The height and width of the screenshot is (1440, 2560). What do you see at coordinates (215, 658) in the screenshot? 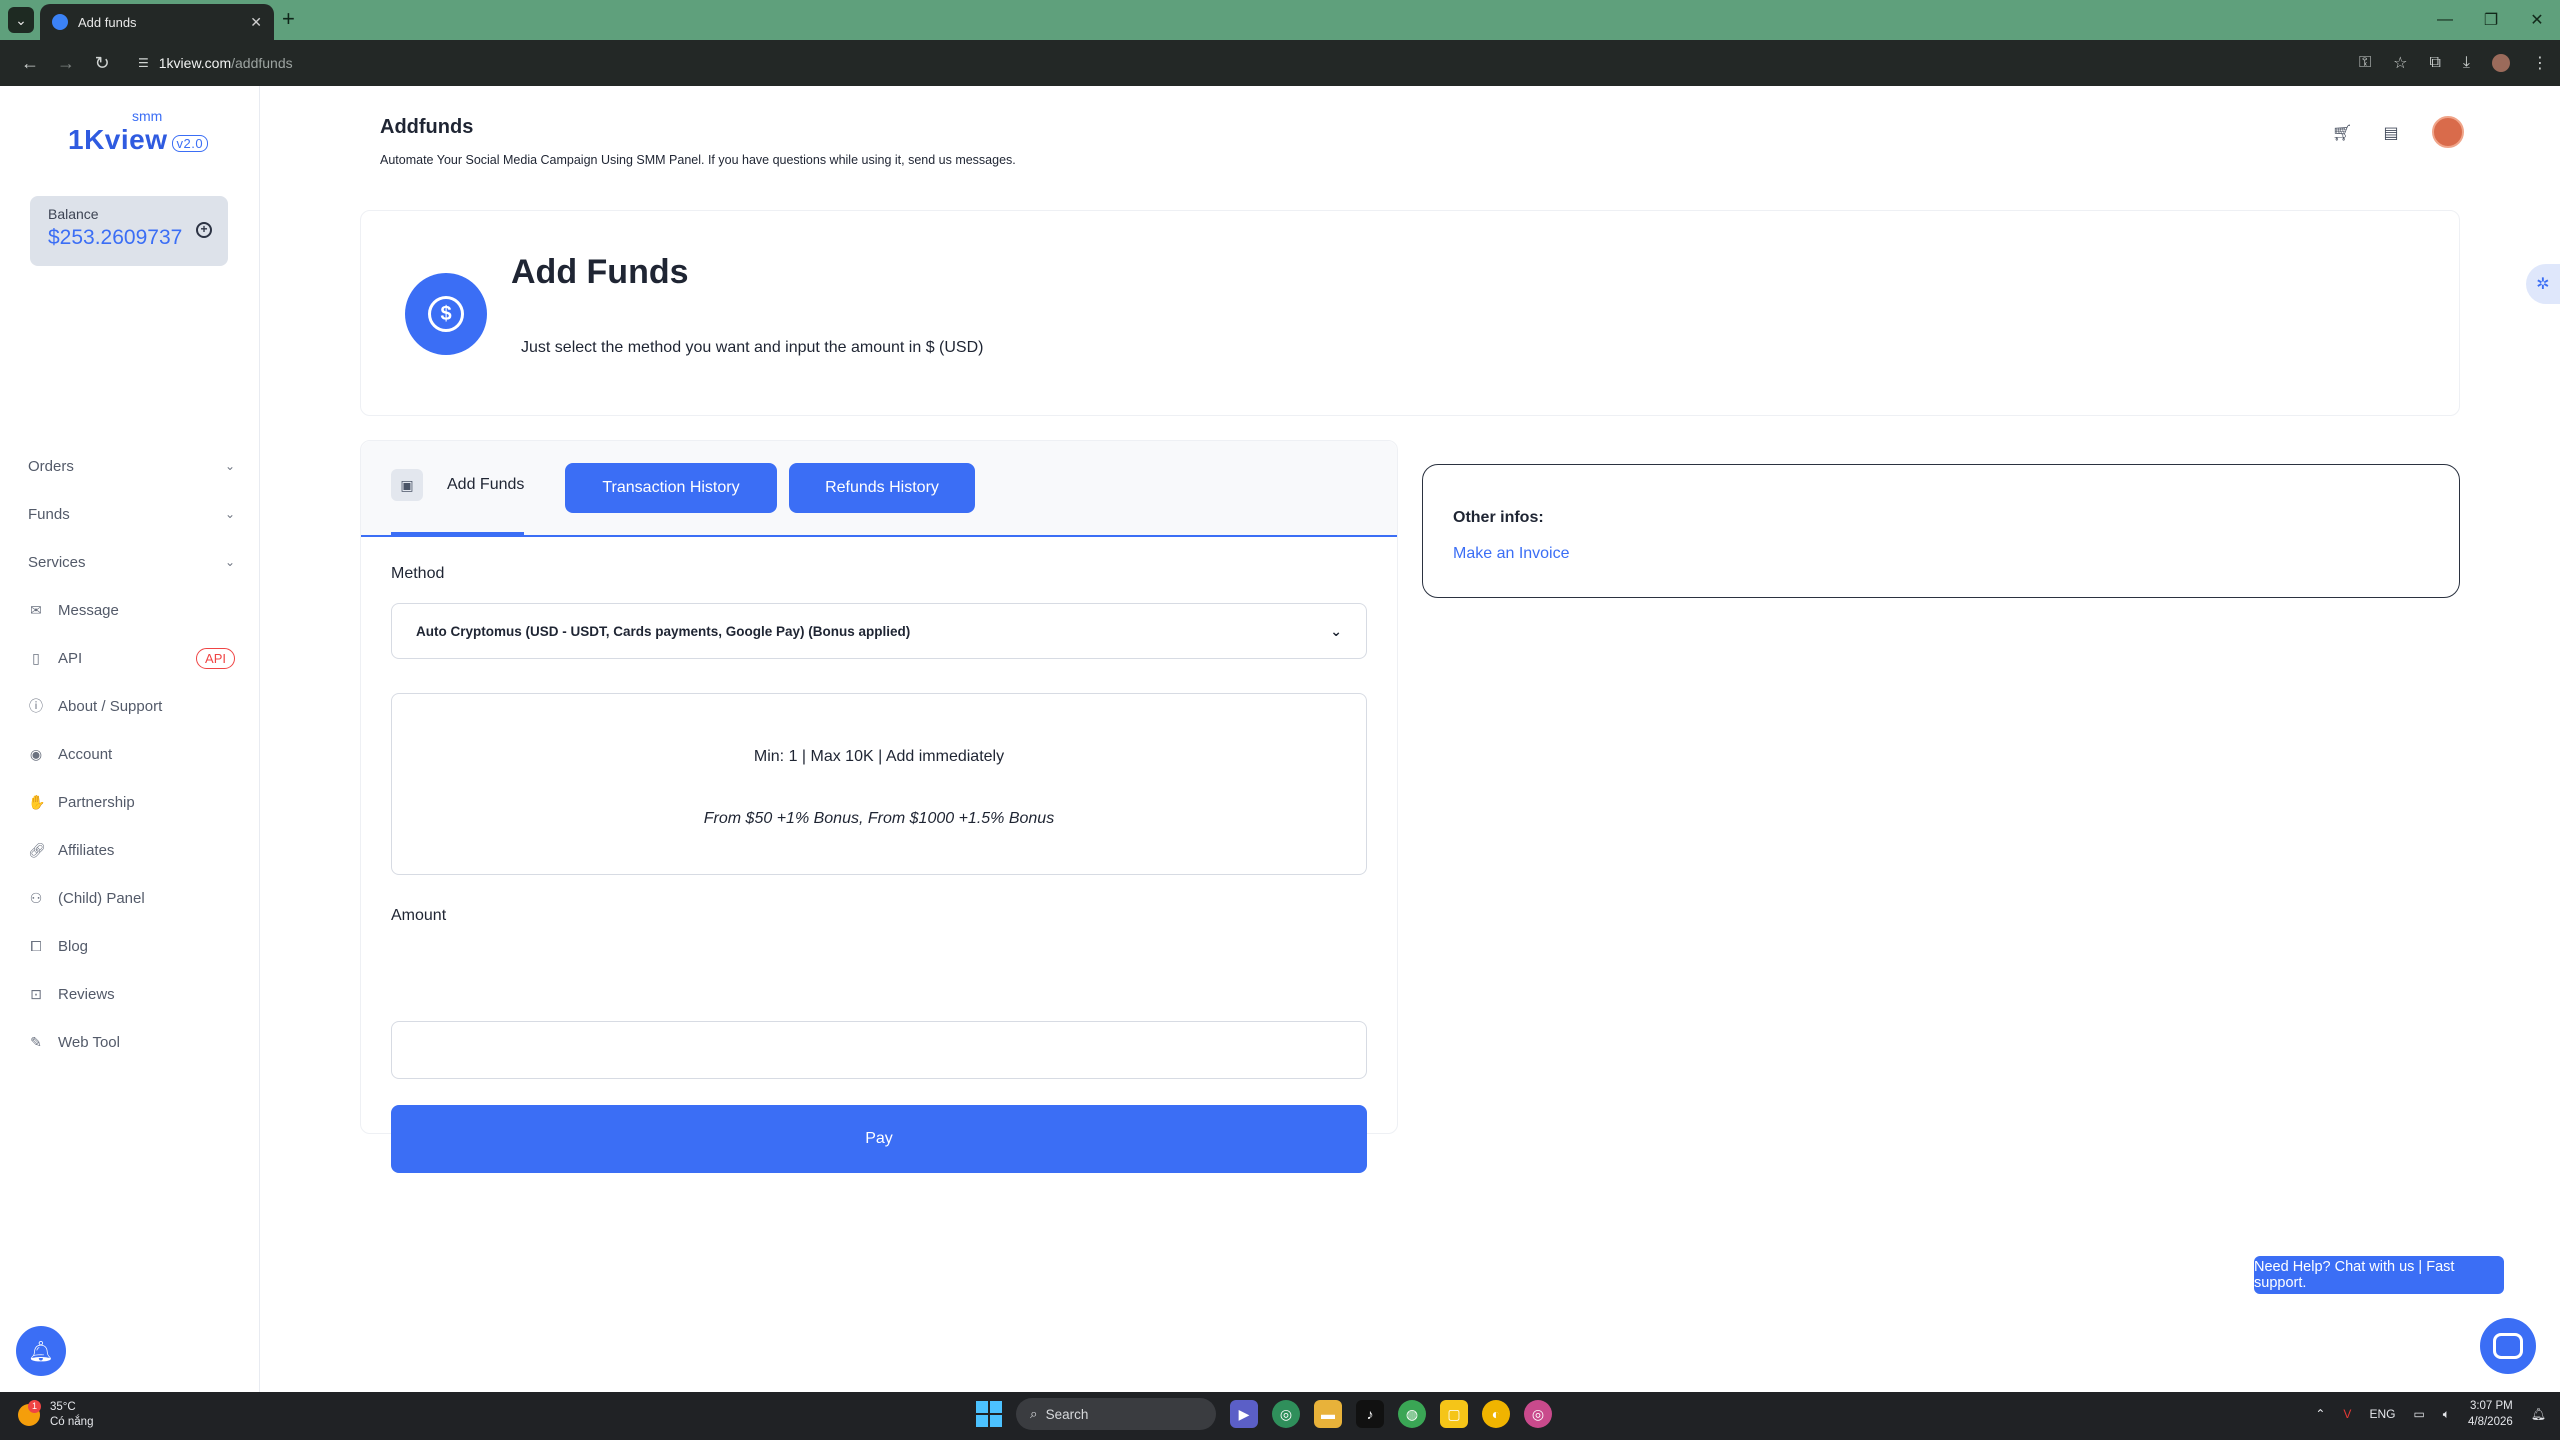
I see `api-badge: API` at bounding box center [215, 658].